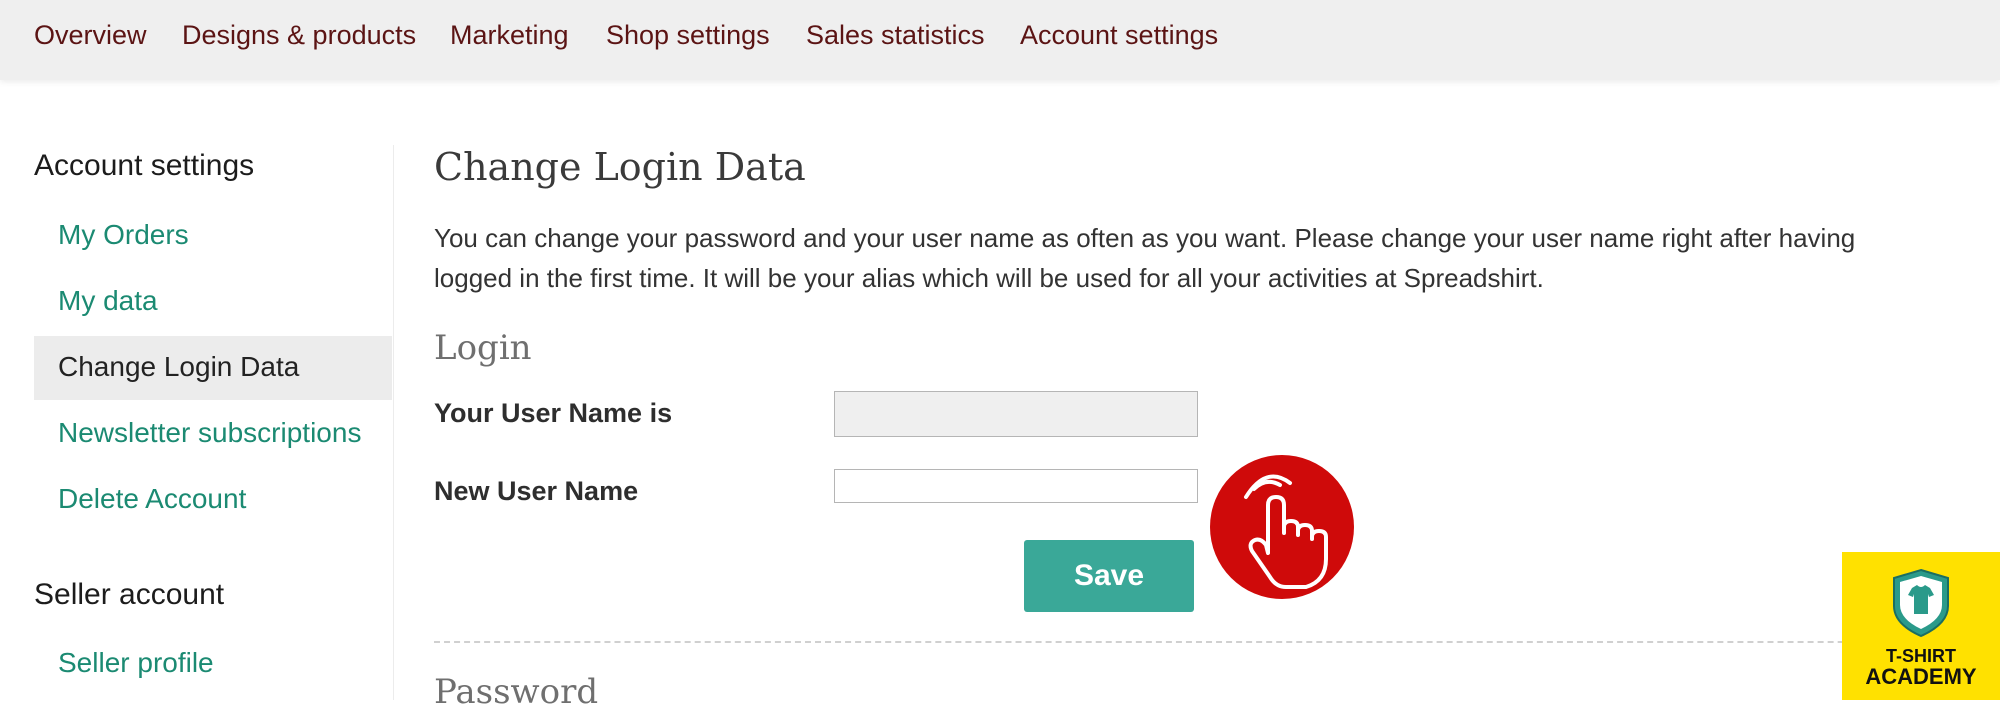  Describe the element at coordinates (1921, 676) in the screenshot. I see `badge-line-2: ACADEMY` at that location.